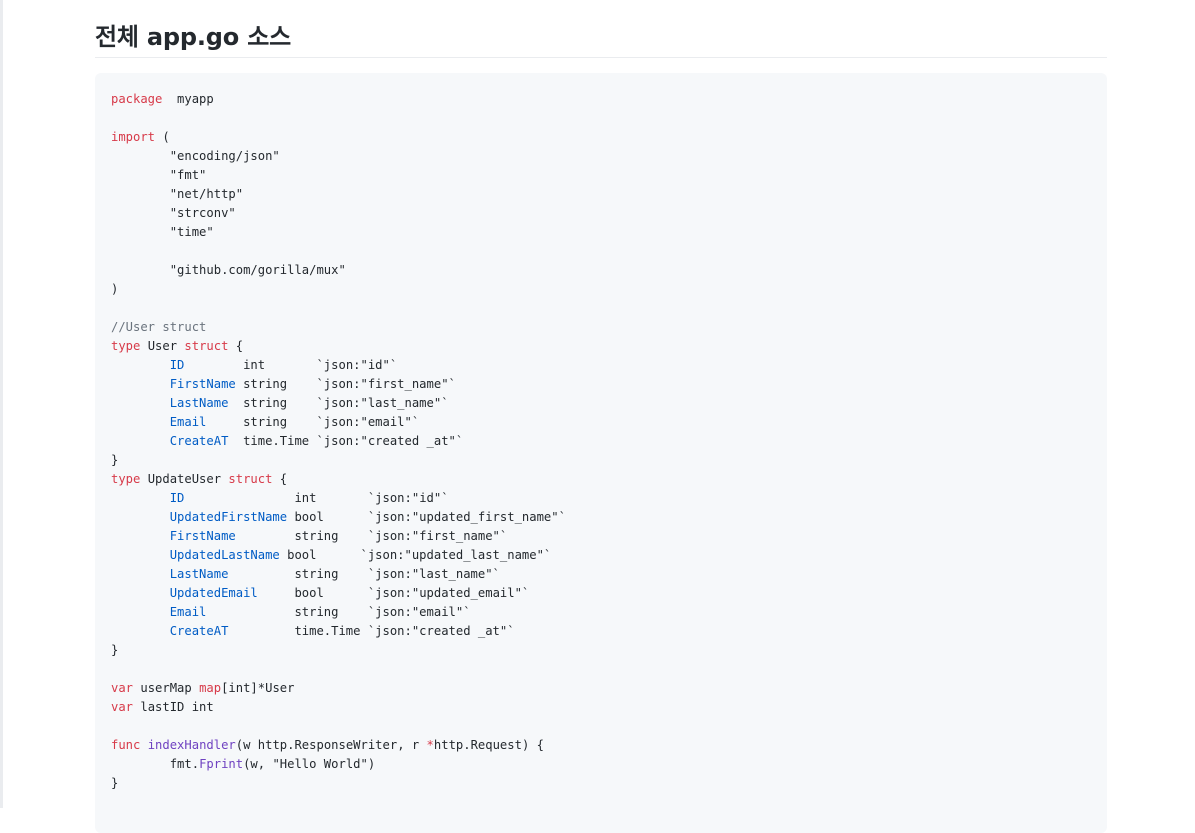  I want to click on code-text: myapp, so click(188, 99).